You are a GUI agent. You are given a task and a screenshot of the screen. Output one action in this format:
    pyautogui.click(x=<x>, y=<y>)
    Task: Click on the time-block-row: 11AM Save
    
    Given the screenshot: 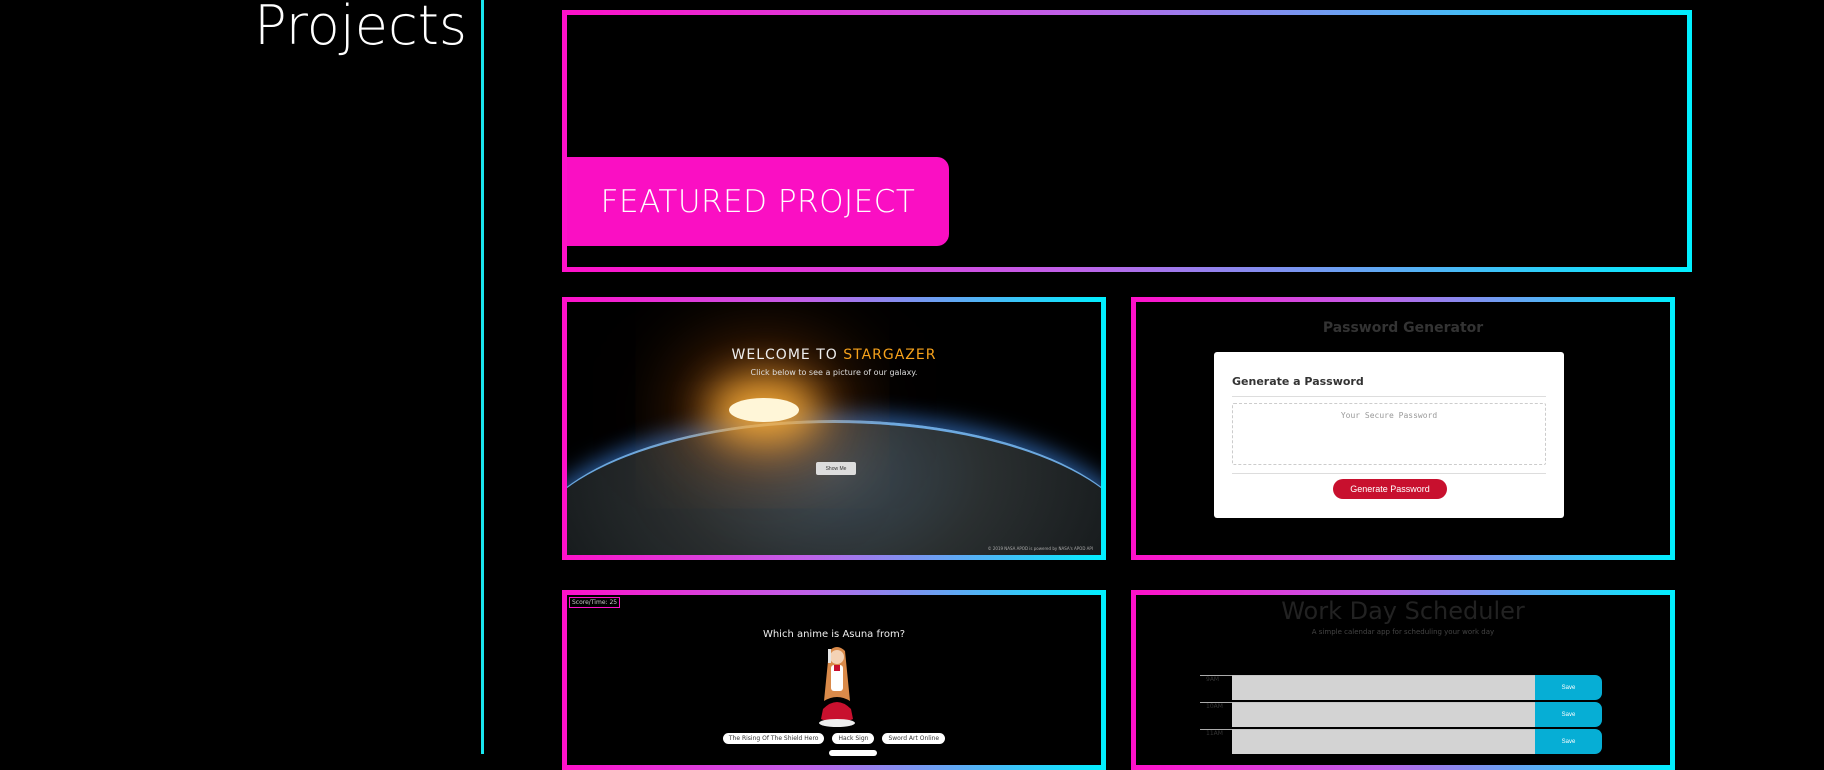 What is the action you would take?
    pyautogui.click(x=1401, y=741)
    